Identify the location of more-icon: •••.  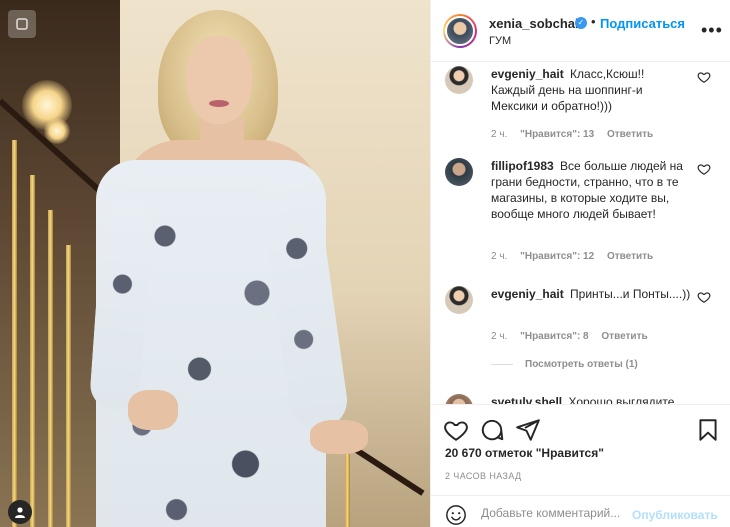
(712, 30).